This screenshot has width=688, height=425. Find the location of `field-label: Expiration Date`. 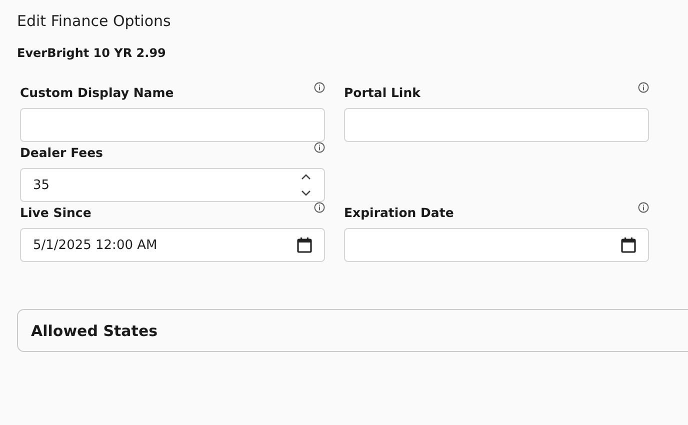

field-label: Expiration Date is located at coordinates (399, 212).